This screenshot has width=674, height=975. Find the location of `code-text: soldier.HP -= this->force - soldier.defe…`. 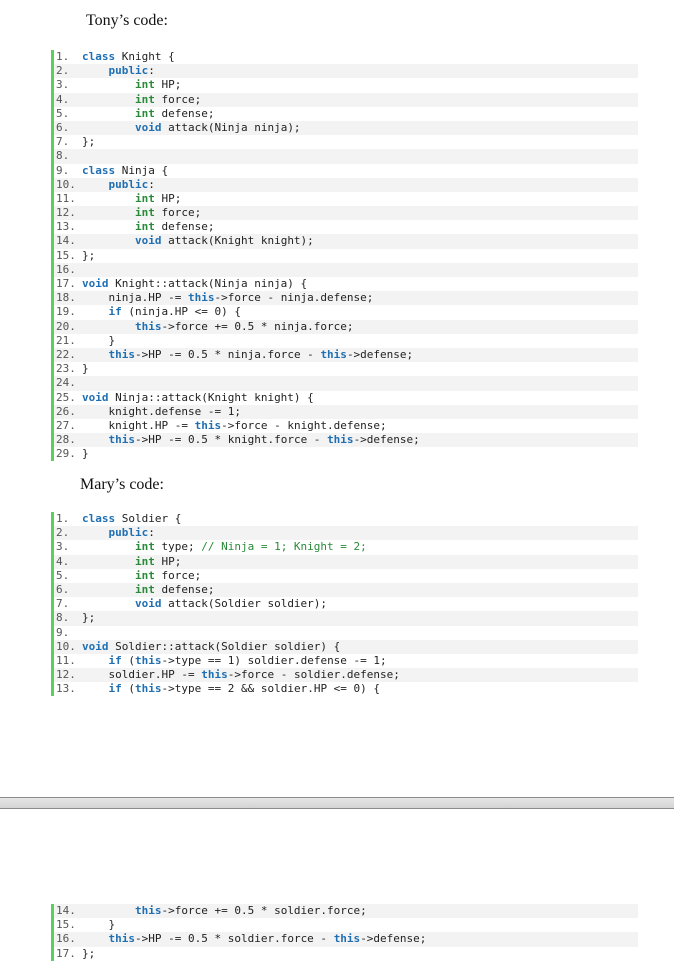

code-text: soldier.HP -= this->force - soldier.defe… is located at coordinates (360, 675).